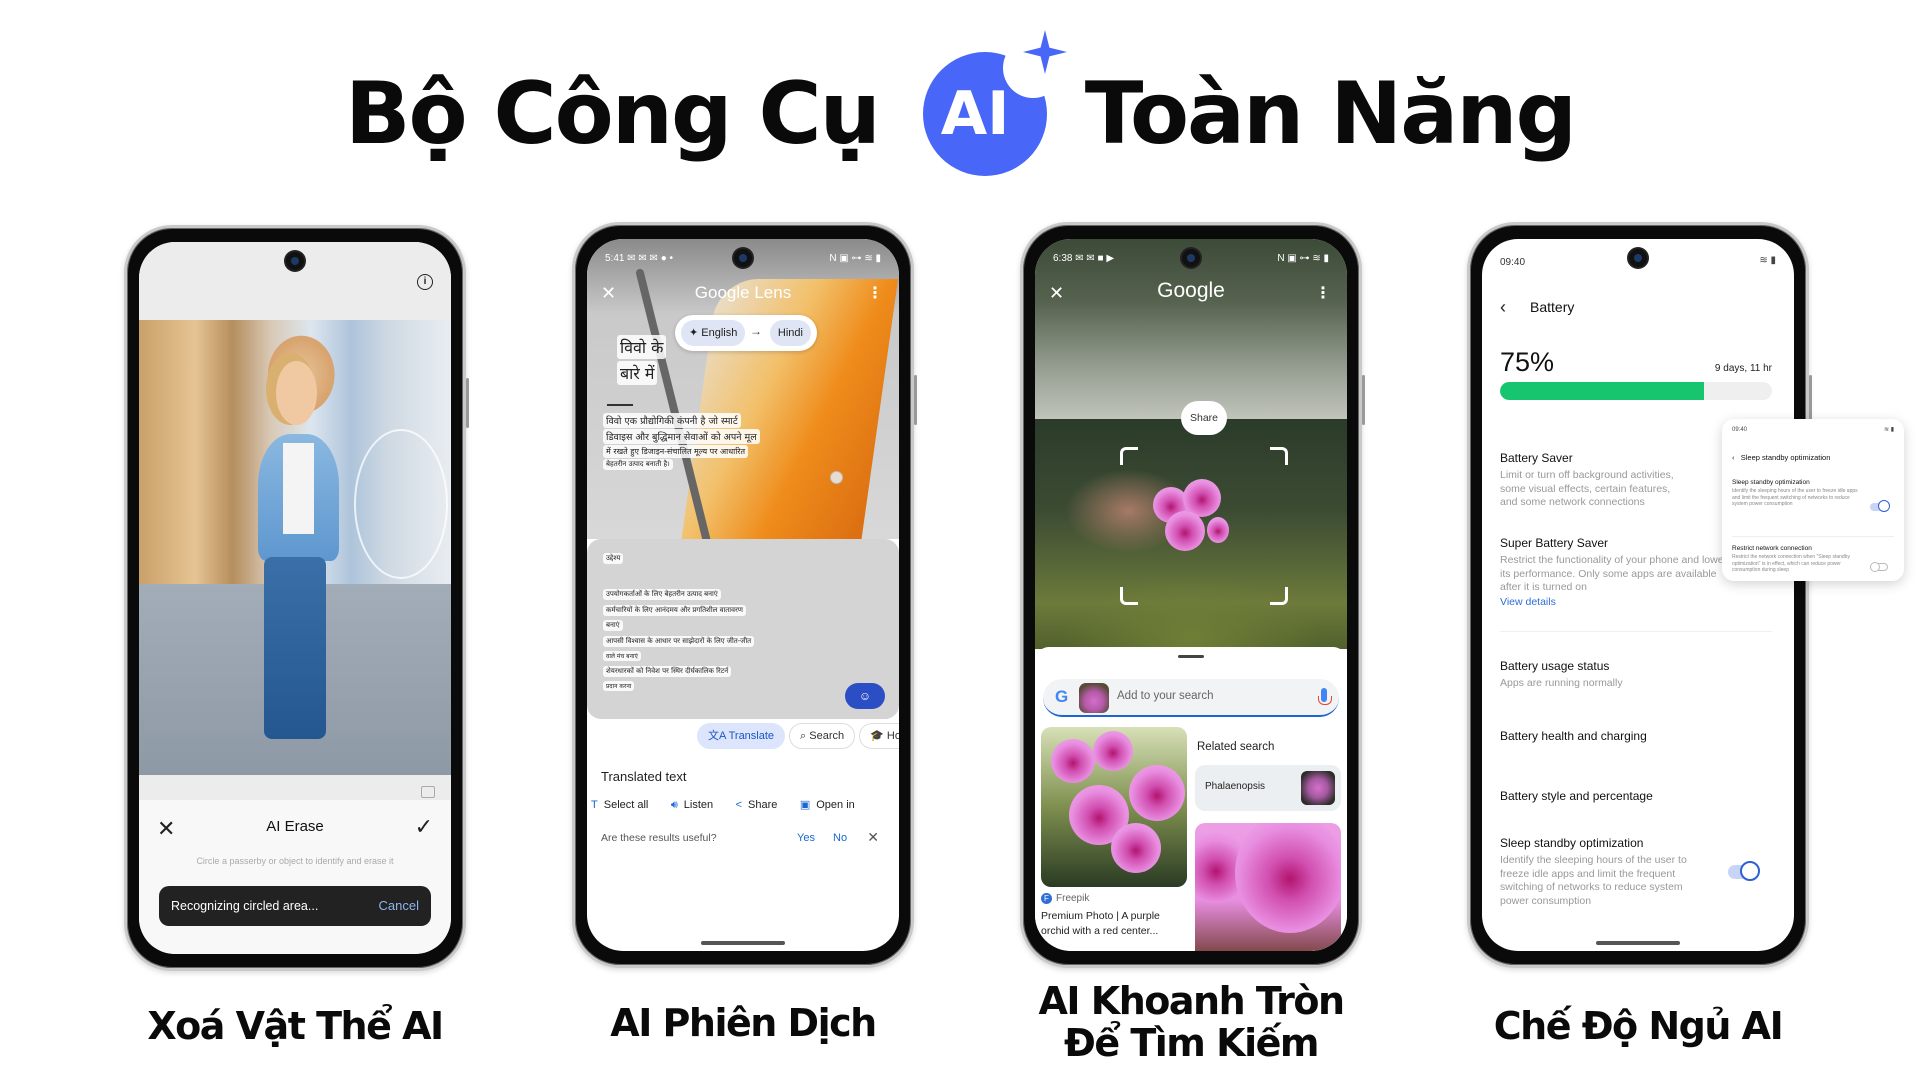 This screenshot has height=1080, width=1920. Describe the element at coordinates (806, 838) in the screenshot. I see `feedback-yes-button: Yes` at that location.